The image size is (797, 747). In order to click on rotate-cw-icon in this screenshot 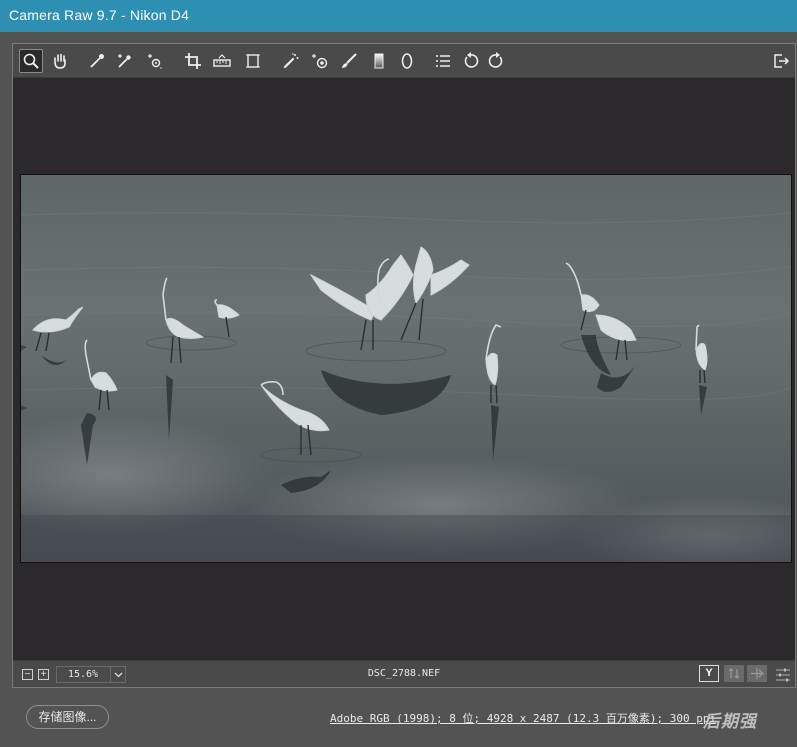, I will do `click(495, 60)`.